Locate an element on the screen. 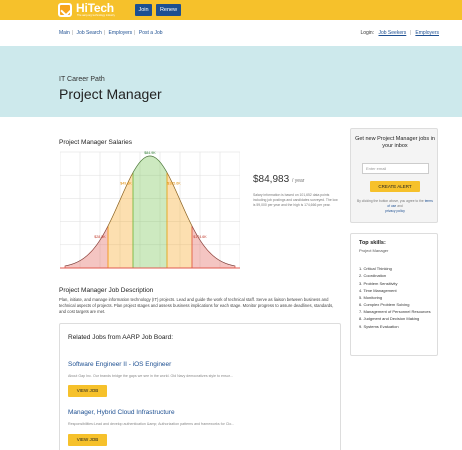 This screenshot has height=450, width=462. salary-chart: $28.5K $49.6K $84.9K $105.6K $174.6K is located at coordinates (150, 210).